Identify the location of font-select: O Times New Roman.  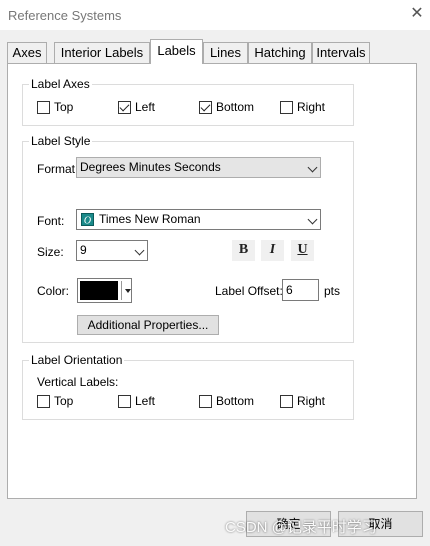
(198, 219).